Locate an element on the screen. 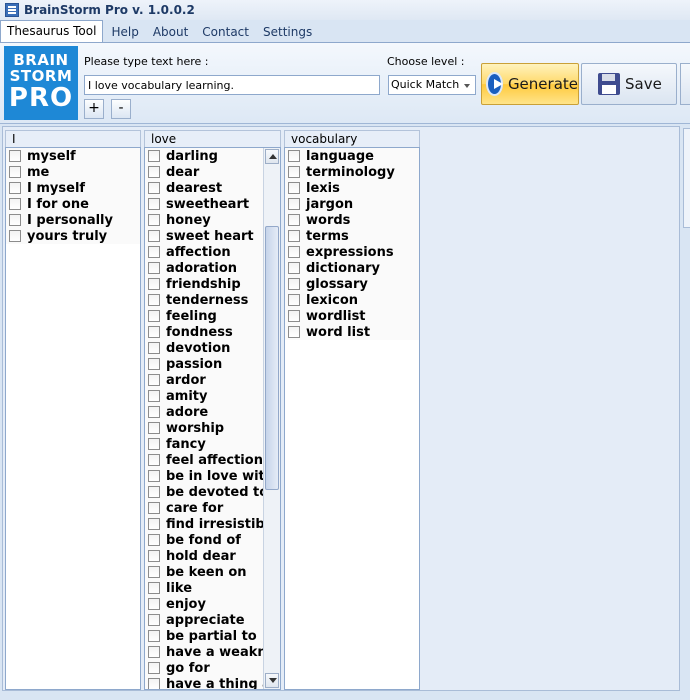 The image size is (690, 700). list-item: affection is located at coordinates (204, 252).